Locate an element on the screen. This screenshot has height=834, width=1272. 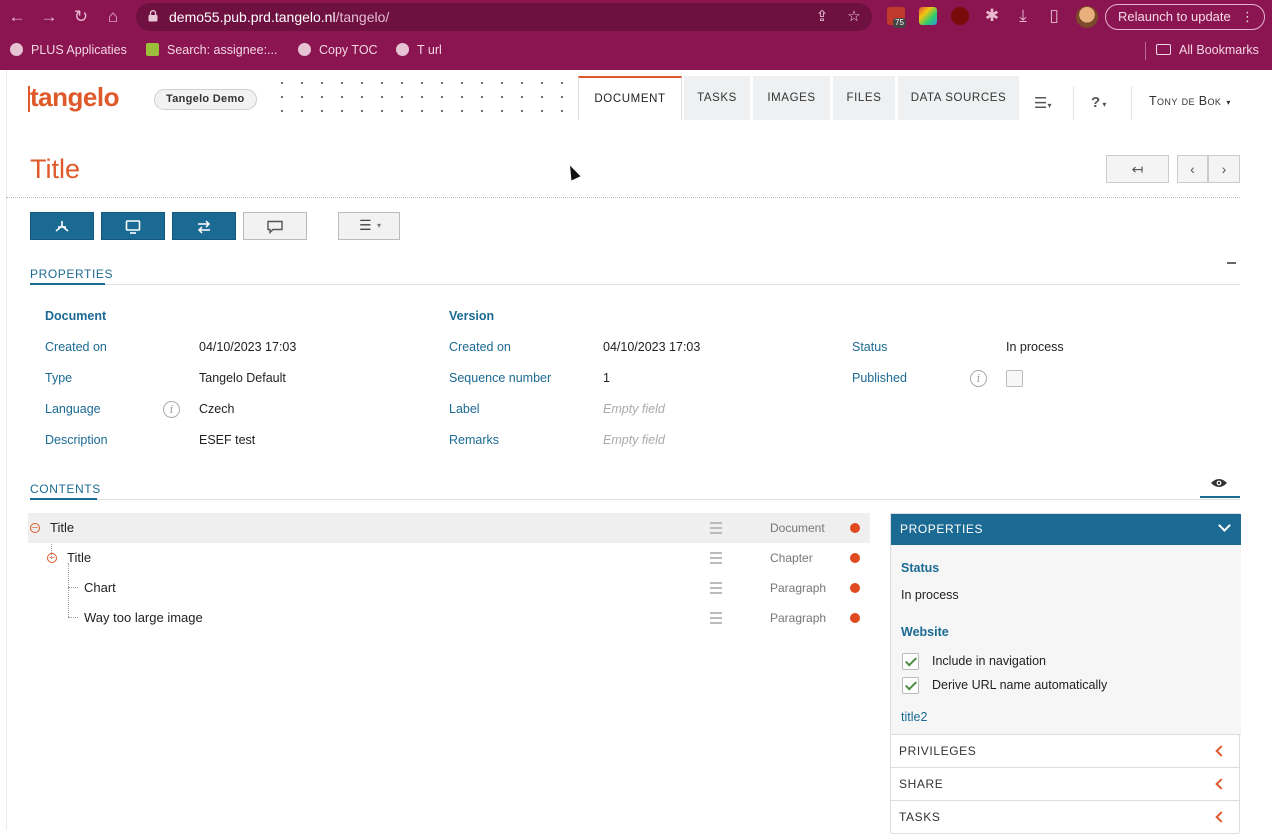
back-to-list-button: ↤ is located at coordinates (1137, 169).